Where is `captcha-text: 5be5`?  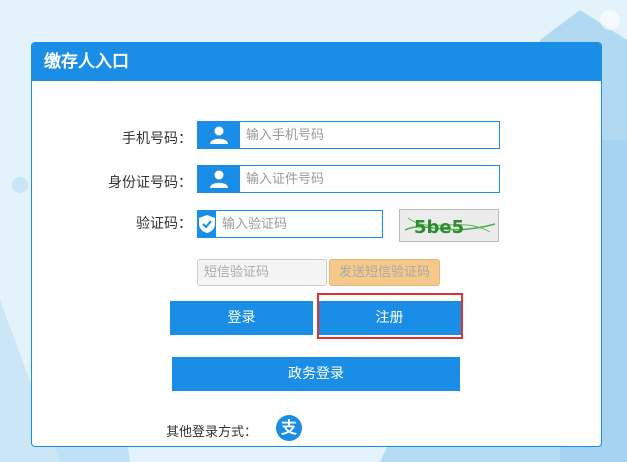 captcha-text: 5be5 is located at coordinates (439, 227).